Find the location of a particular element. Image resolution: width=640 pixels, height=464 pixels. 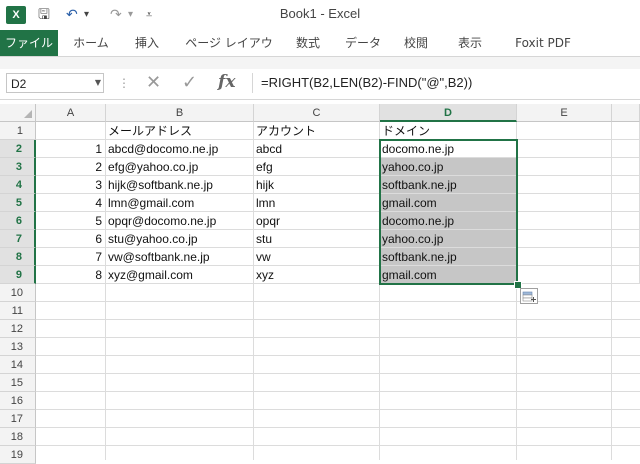

quick-analysis-button is located at coordinates (529, 296).